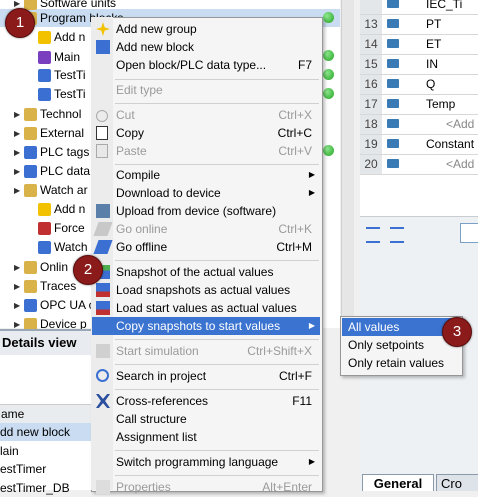 This screenshot has width=478, height=497. What do you see at coordinates (206, 115) in the screenshot?
I see `menu-cut: Cut Ctrl+X` at bounding box center [206, 115].